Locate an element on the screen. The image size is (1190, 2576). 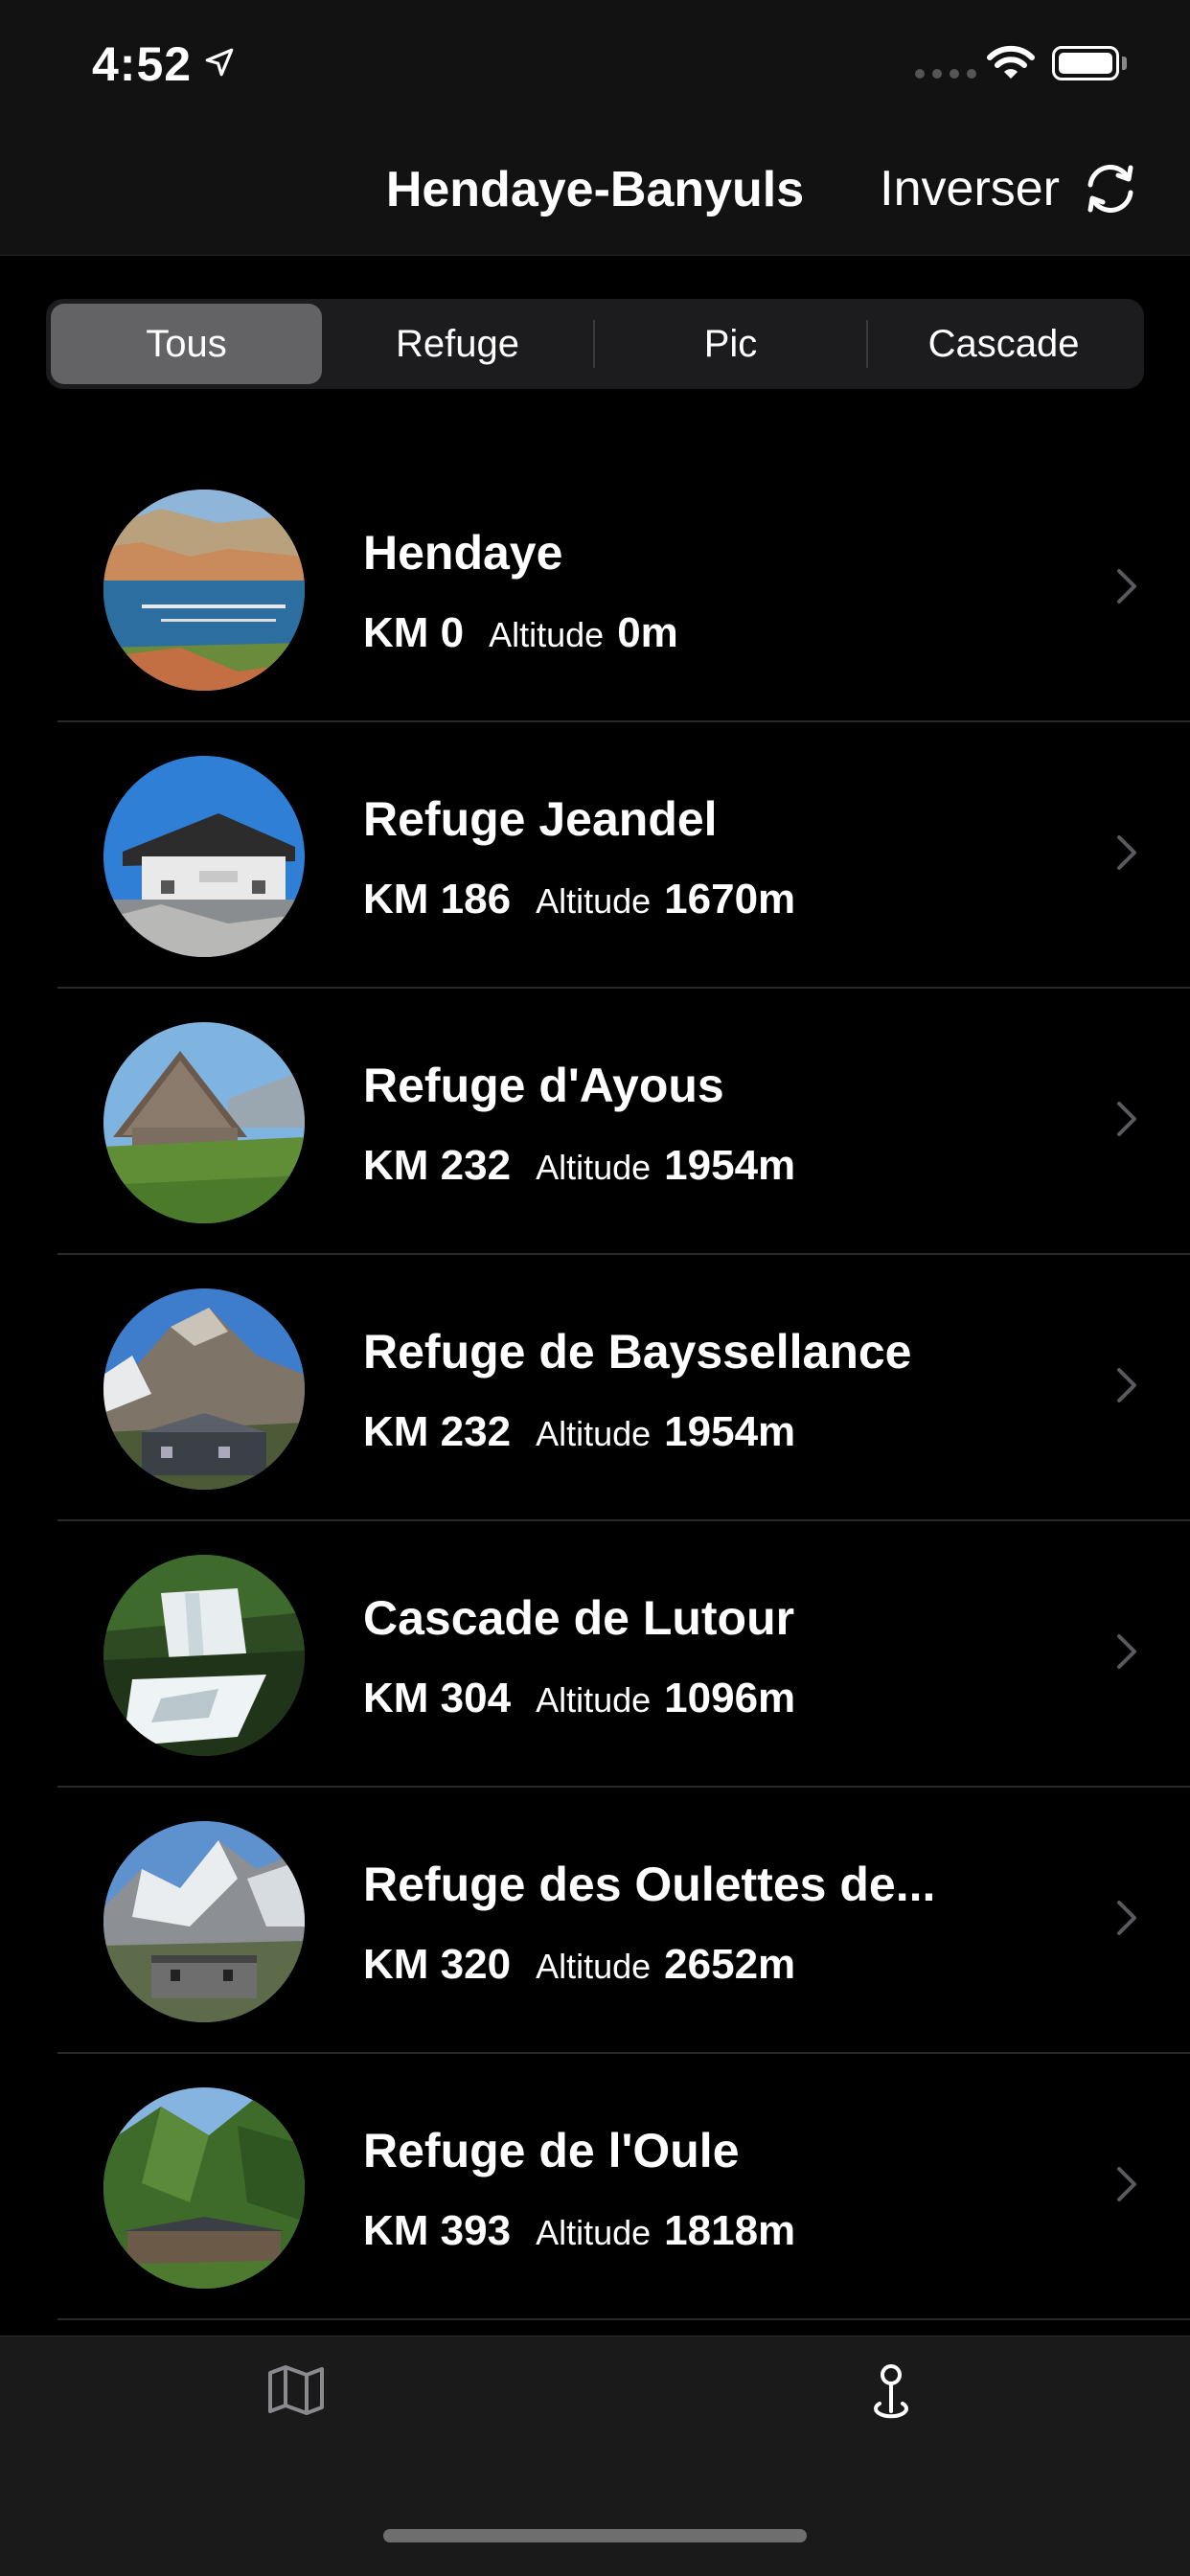
item-meta: KM 186 Altitude 1670m is located at coordinates (579, 899).